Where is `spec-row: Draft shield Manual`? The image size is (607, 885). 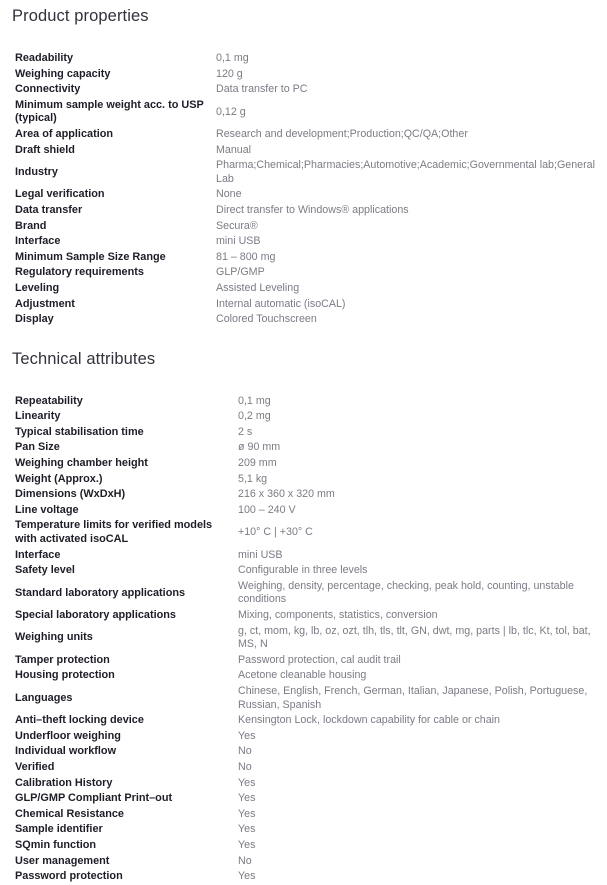
spec-row: Draft shield Manual is located at coordinates (303, 151).